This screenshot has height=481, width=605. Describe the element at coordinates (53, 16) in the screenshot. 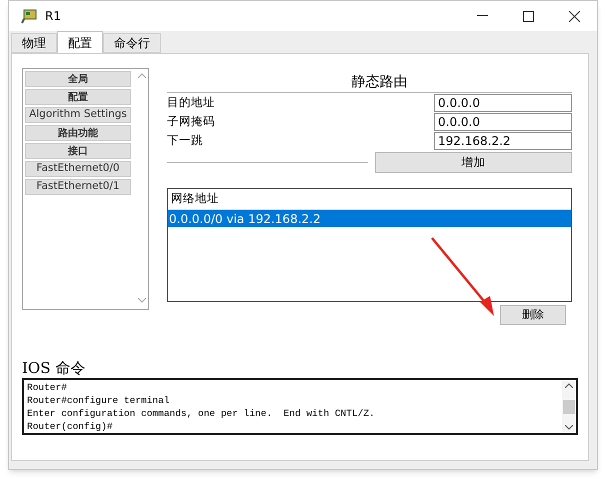

I see `window-title: R1` at that location.